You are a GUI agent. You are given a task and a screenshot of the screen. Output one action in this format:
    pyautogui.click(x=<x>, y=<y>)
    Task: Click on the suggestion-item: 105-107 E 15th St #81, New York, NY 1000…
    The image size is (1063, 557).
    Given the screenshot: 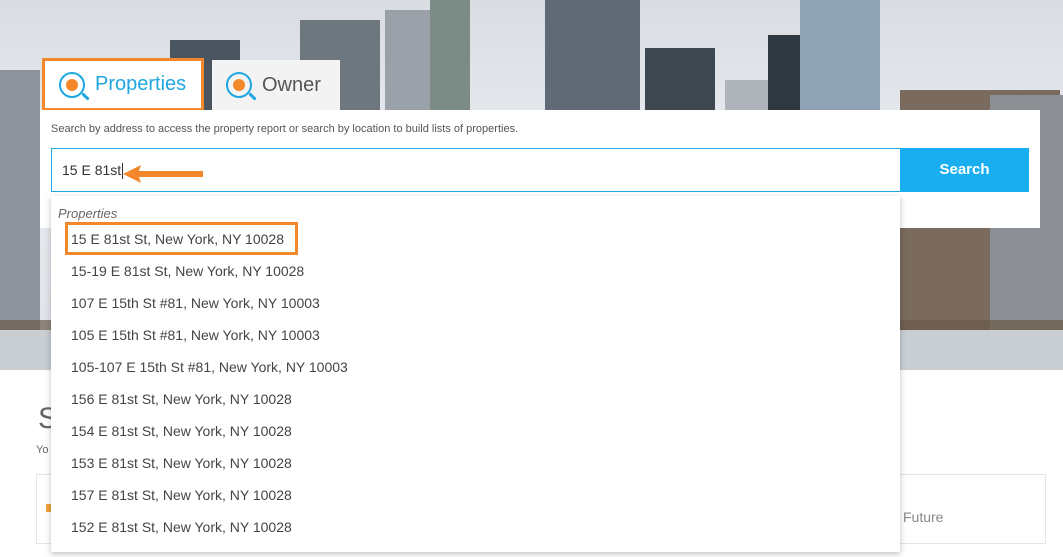 What is the action you would take?
    pyautogui.click(x=209, y=367)
    